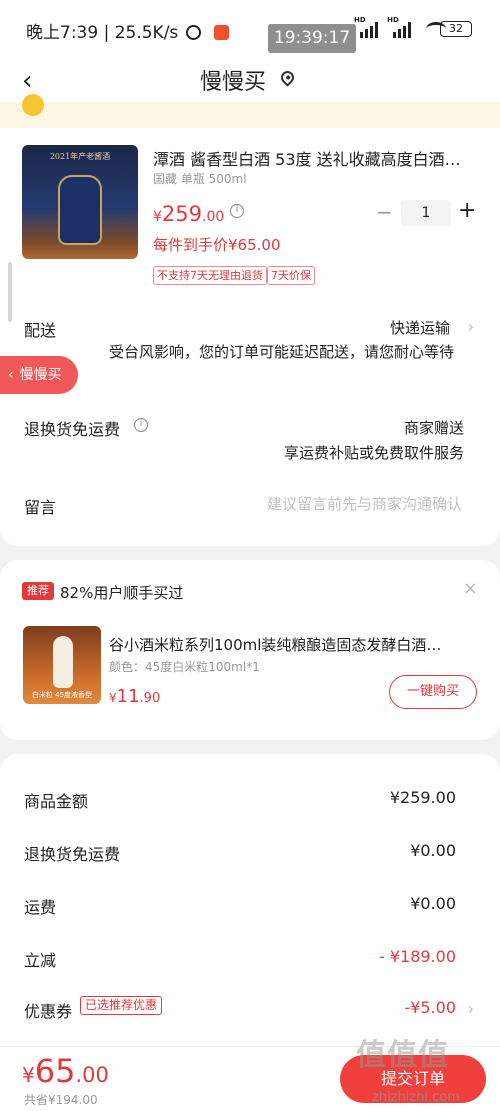 This screenshot has width=500, height=1111. Describe the element at coordinates (384, 212) in the screenshot. I see `quantity-minus-button: −` at that location.